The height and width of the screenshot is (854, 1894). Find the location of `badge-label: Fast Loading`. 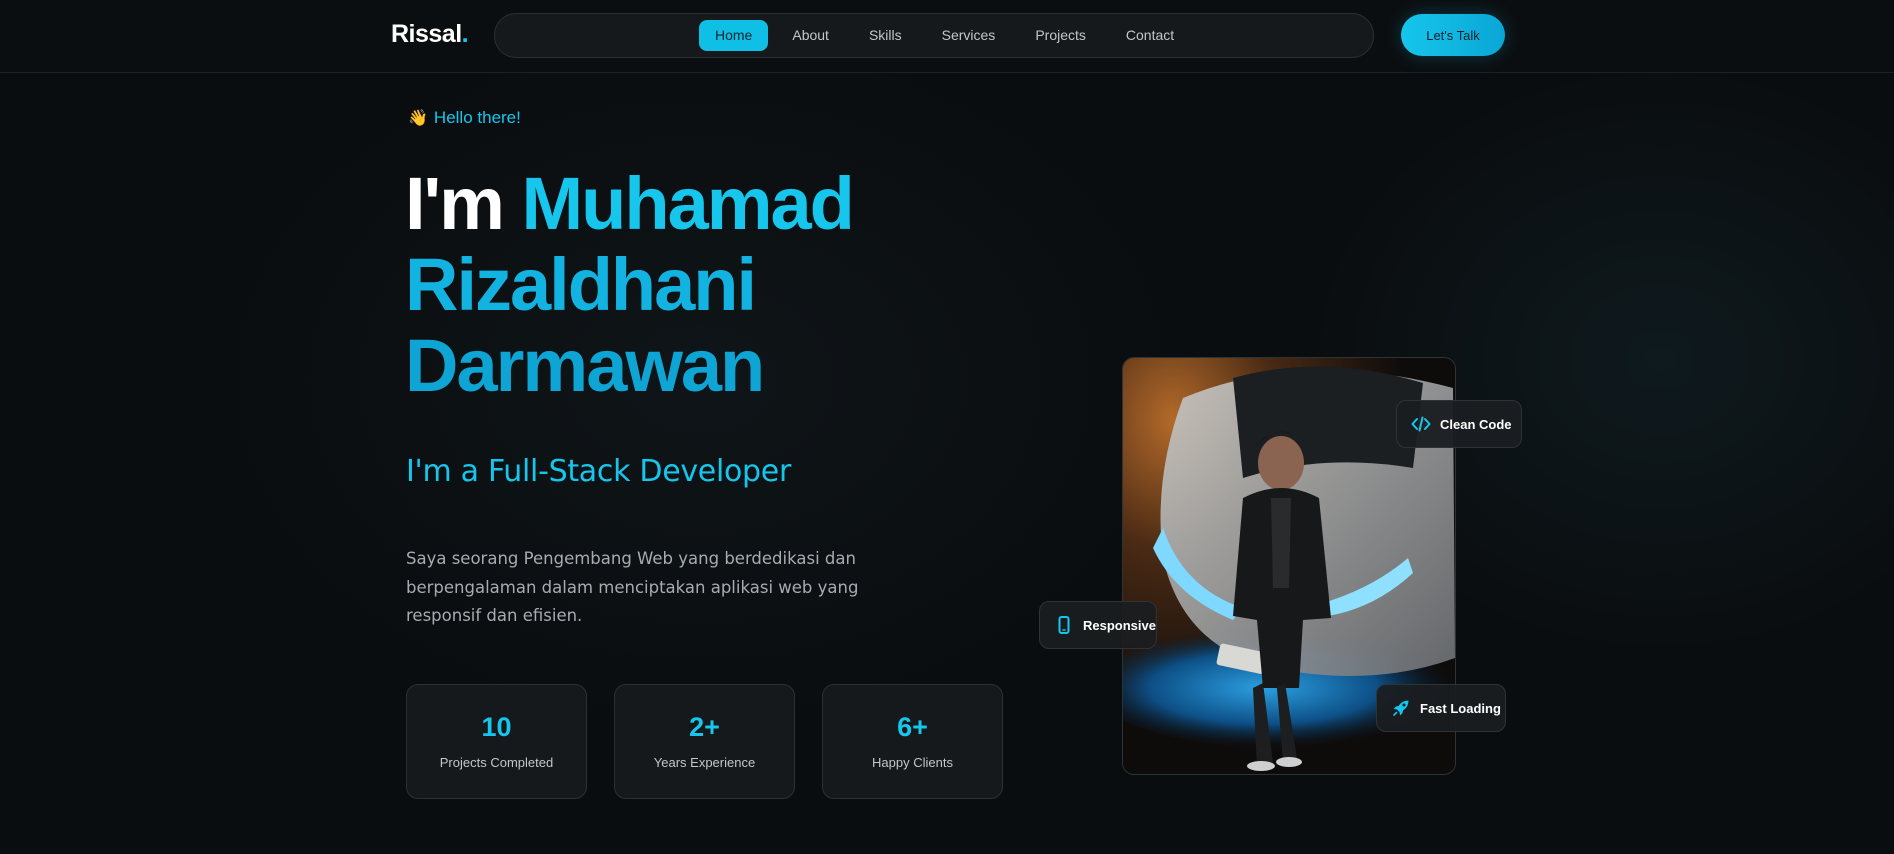

badge-label: Fast Loading is located at coordinates (1460, 708).